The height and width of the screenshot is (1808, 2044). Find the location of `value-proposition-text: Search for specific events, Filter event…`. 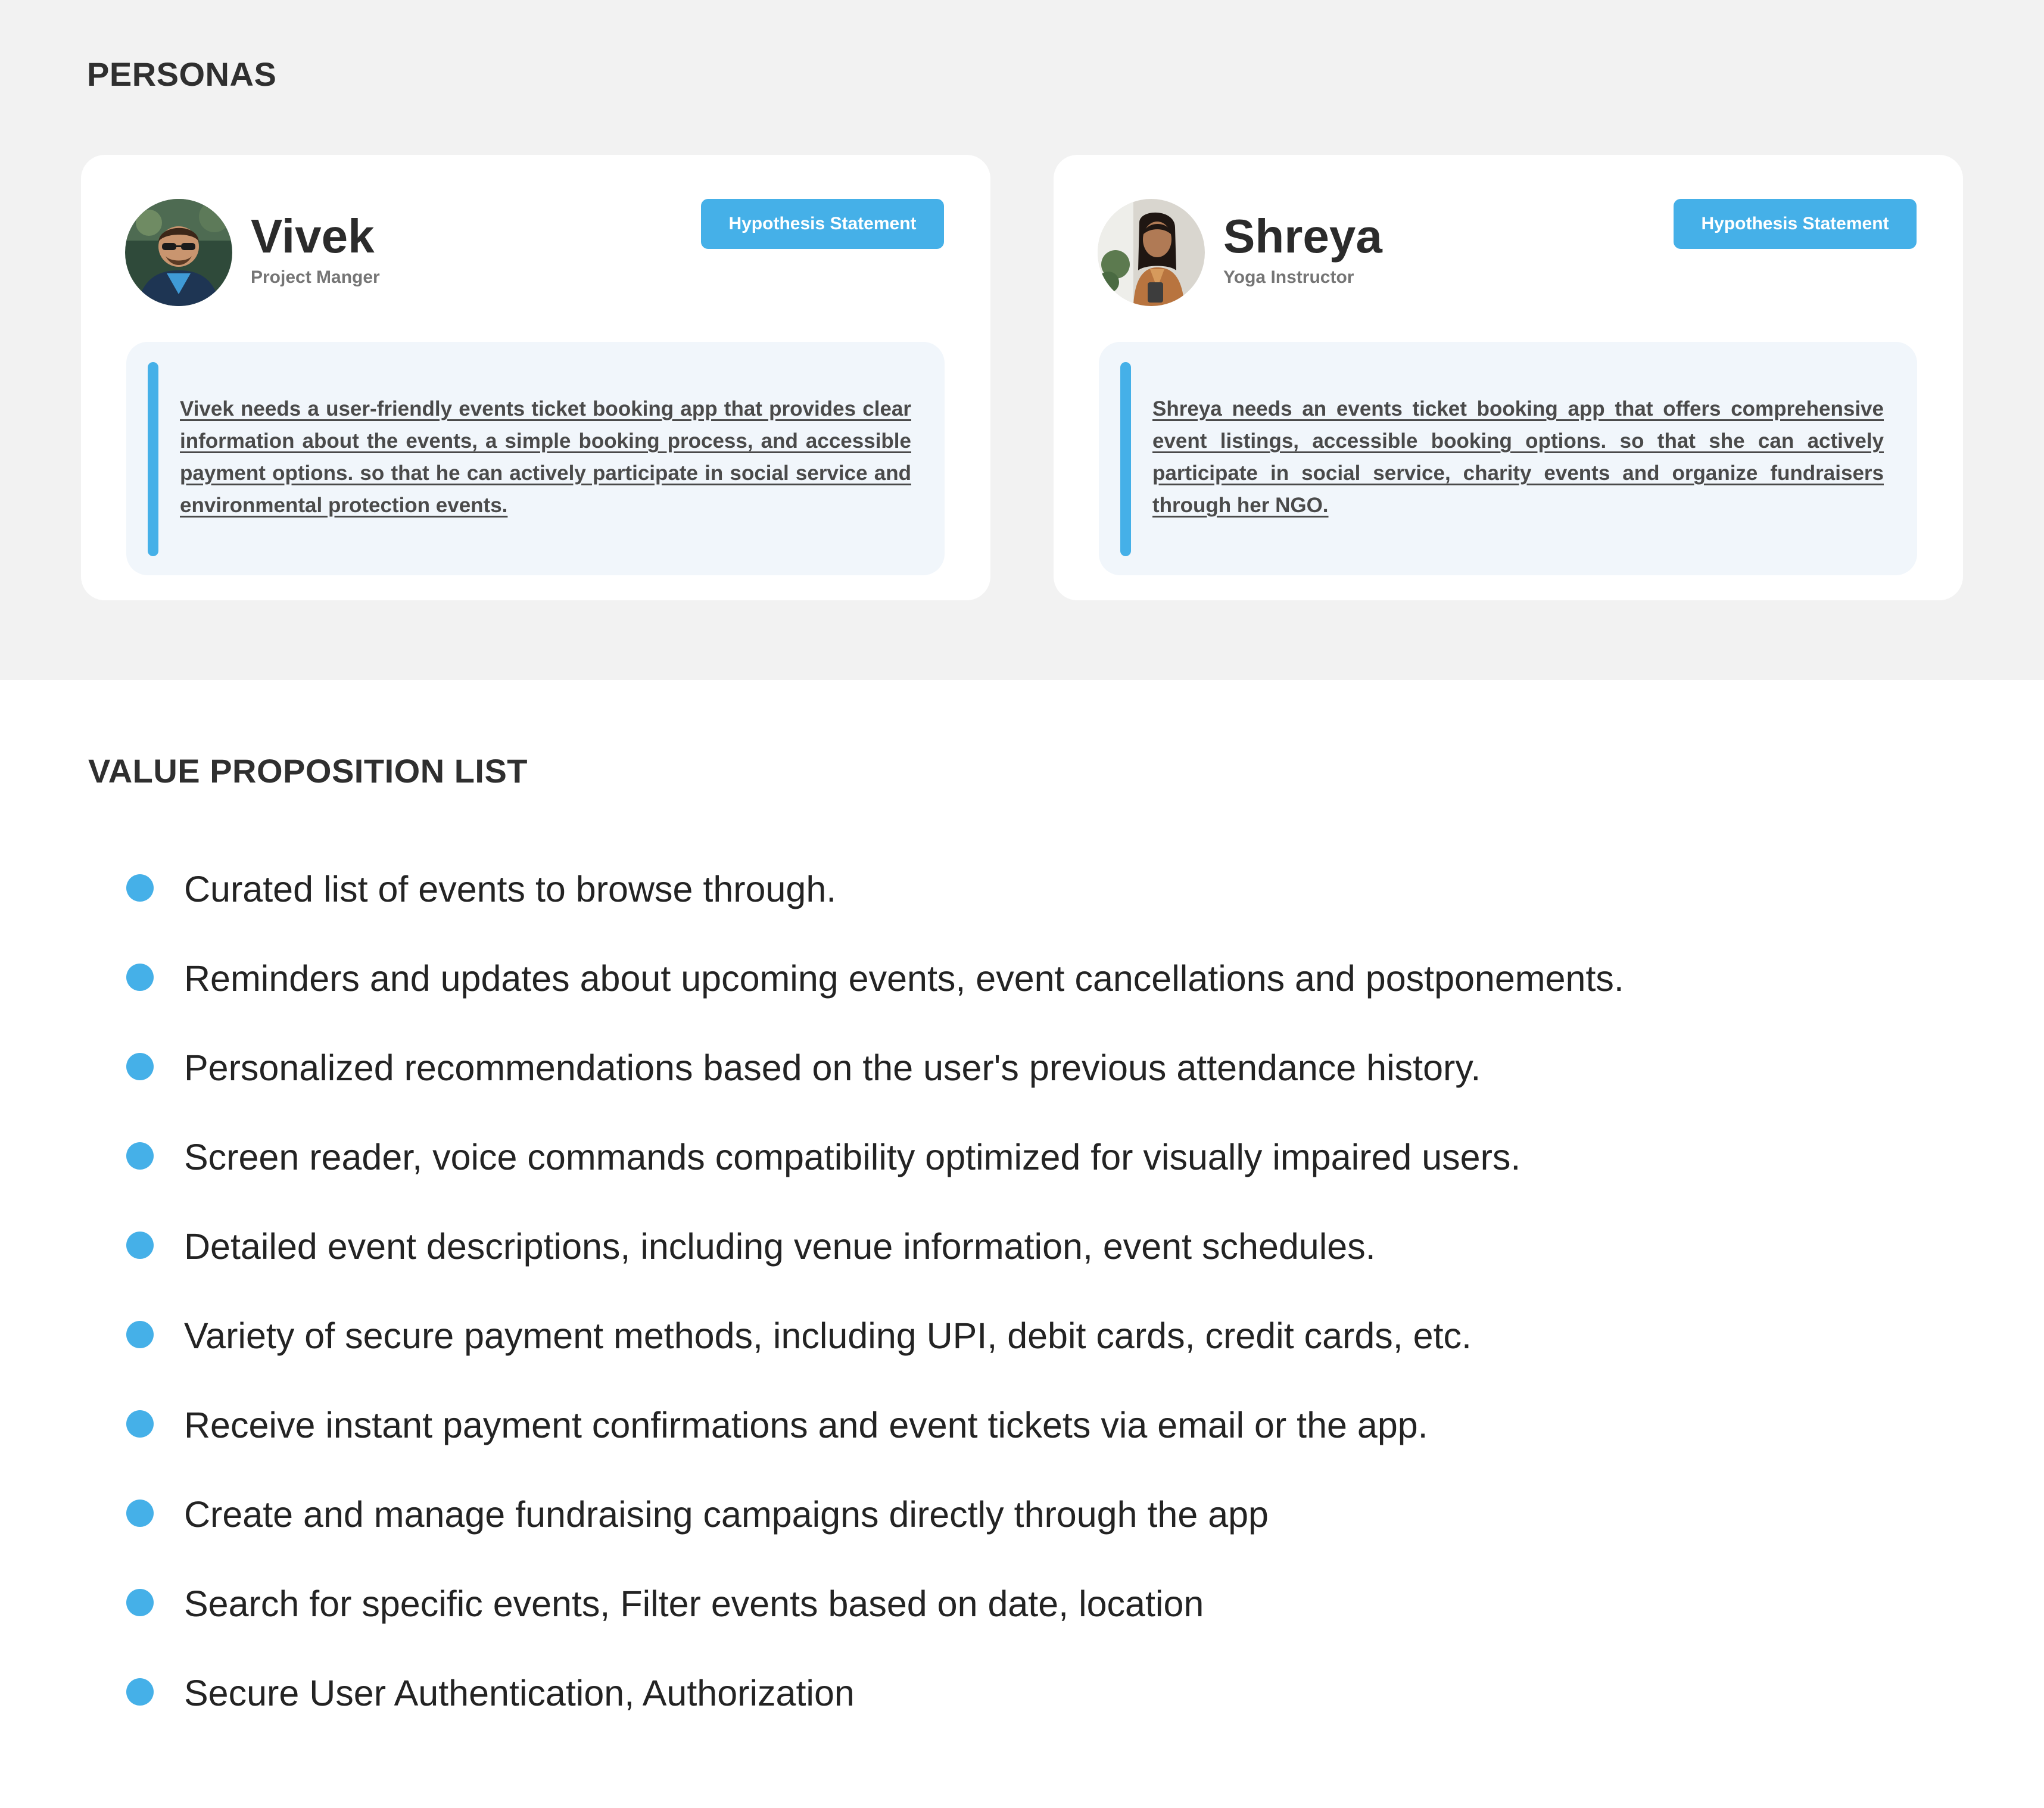

value-proposition-text: Search for specific events, Filter event… is located at coordinates (694, 1603).